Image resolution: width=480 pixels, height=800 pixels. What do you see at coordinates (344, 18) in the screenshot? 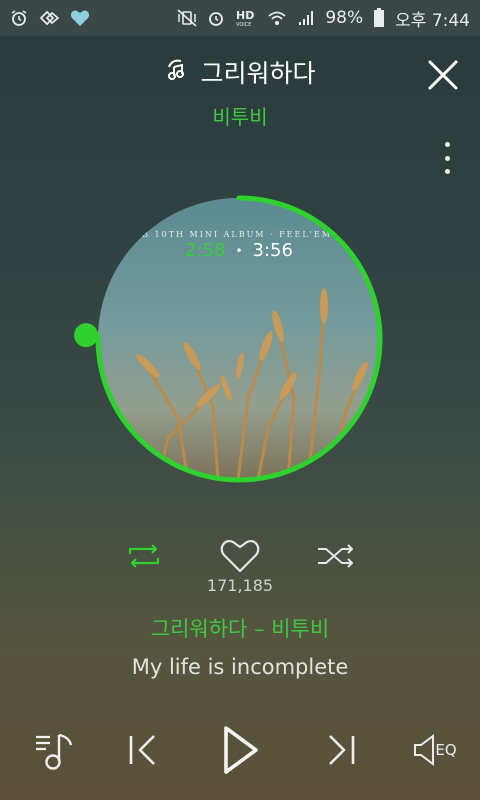
I see `battery-percent: 98%` at bounding box center [344, 18].